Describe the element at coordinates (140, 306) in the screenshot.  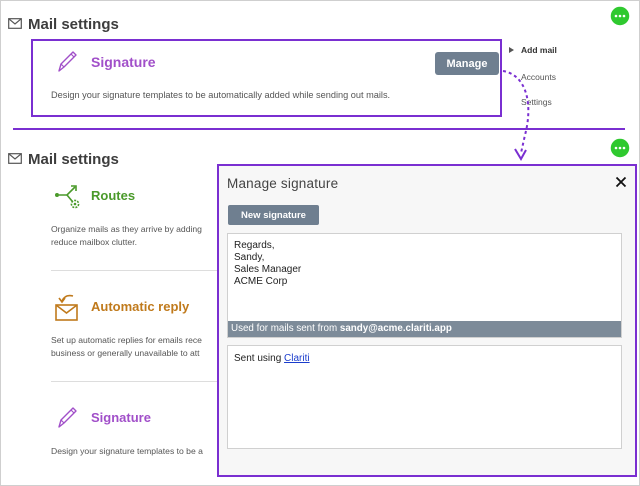
I see `feature-title: Automatic reply` at that location.